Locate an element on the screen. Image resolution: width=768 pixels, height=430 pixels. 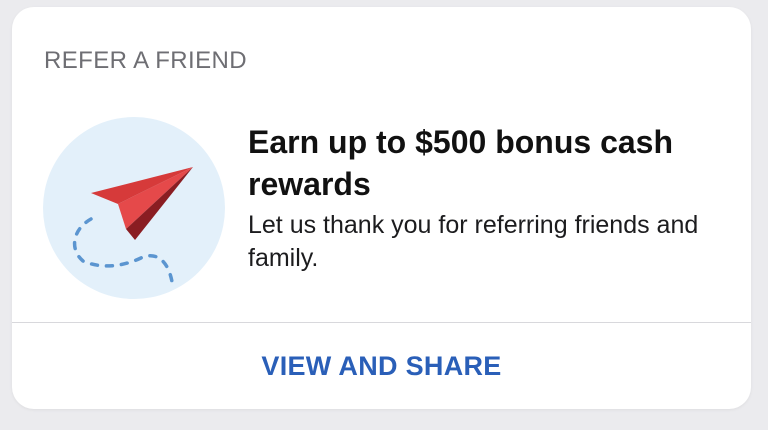
view-and-share-label: VIEW AND SHARE is located at coordinates (381, 365).